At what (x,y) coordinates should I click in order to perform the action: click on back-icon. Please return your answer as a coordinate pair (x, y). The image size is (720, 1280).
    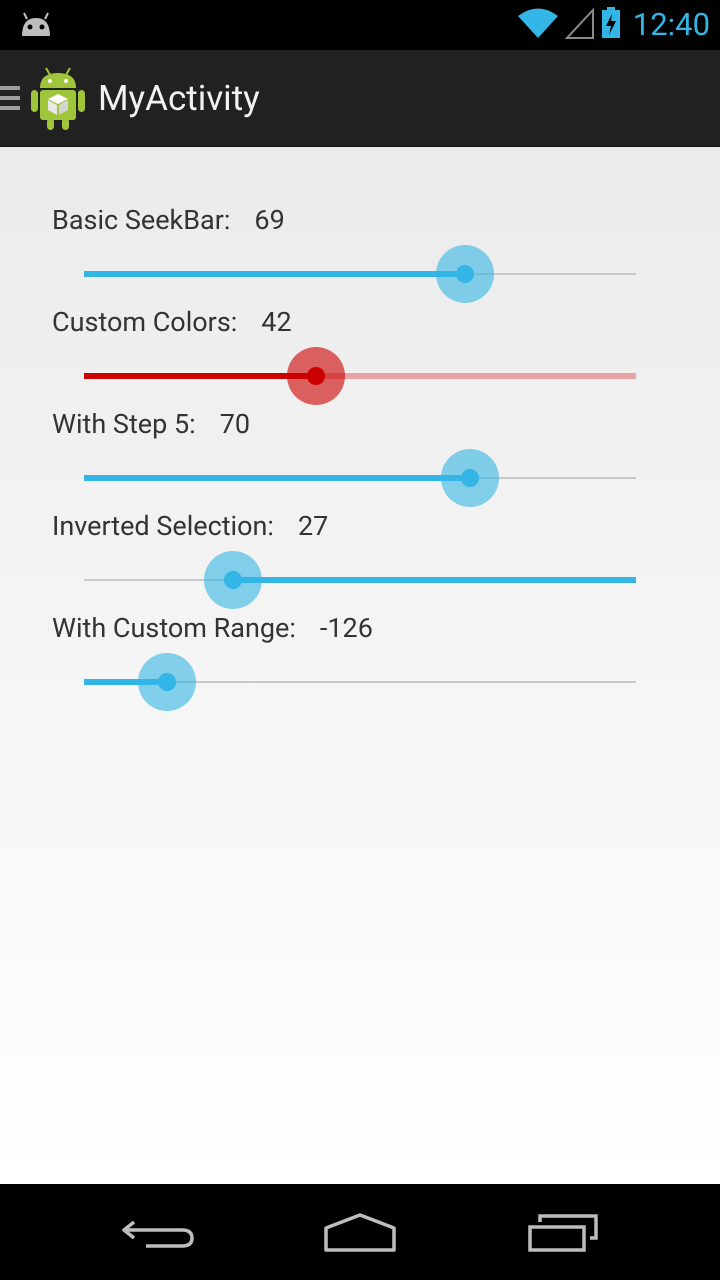
    Looking at the image, I should click on (160, 1232).